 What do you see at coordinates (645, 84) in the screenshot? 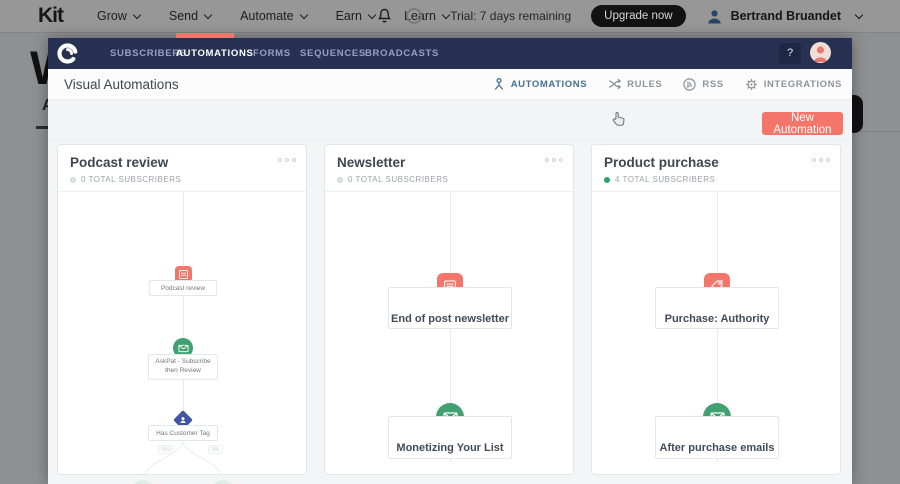
I see `view-tab-rules-label: RULES` at bounding box center [645, 84].